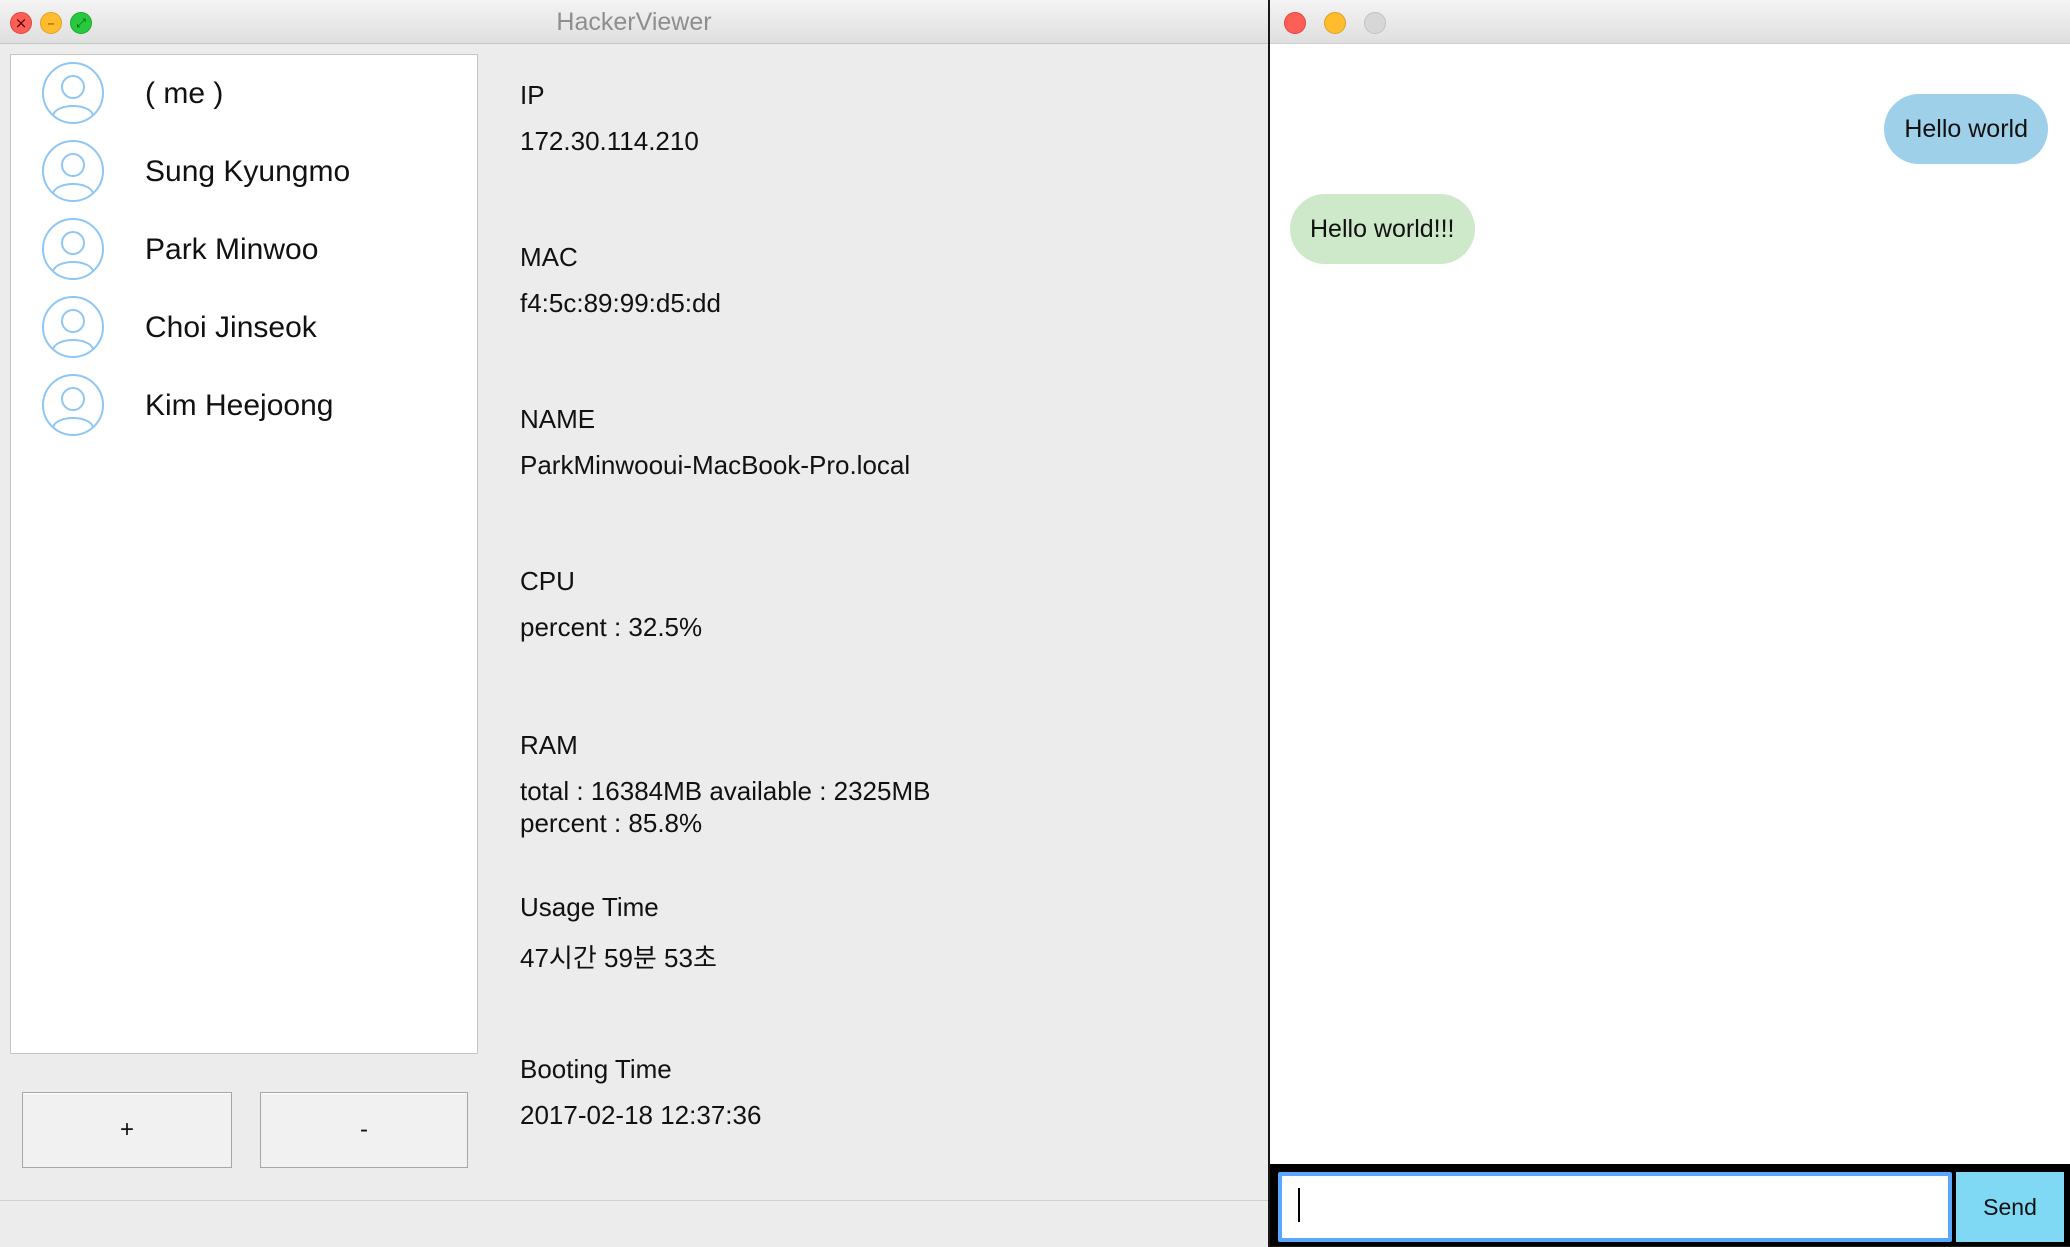 The height and width of the screenshot is (1247, 2070). I want to click on message-composer: Send, so click(1670, 1205).